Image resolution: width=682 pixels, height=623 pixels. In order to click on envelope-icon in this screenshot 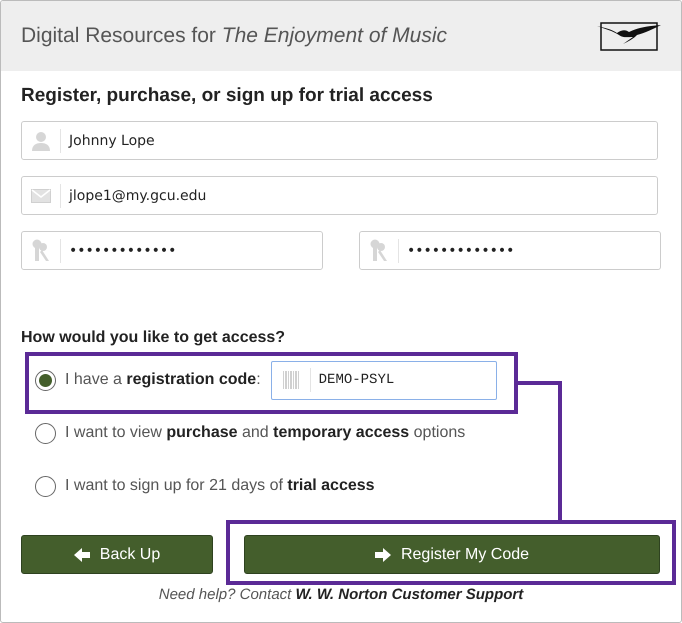, I will do `click(41, 195)`.